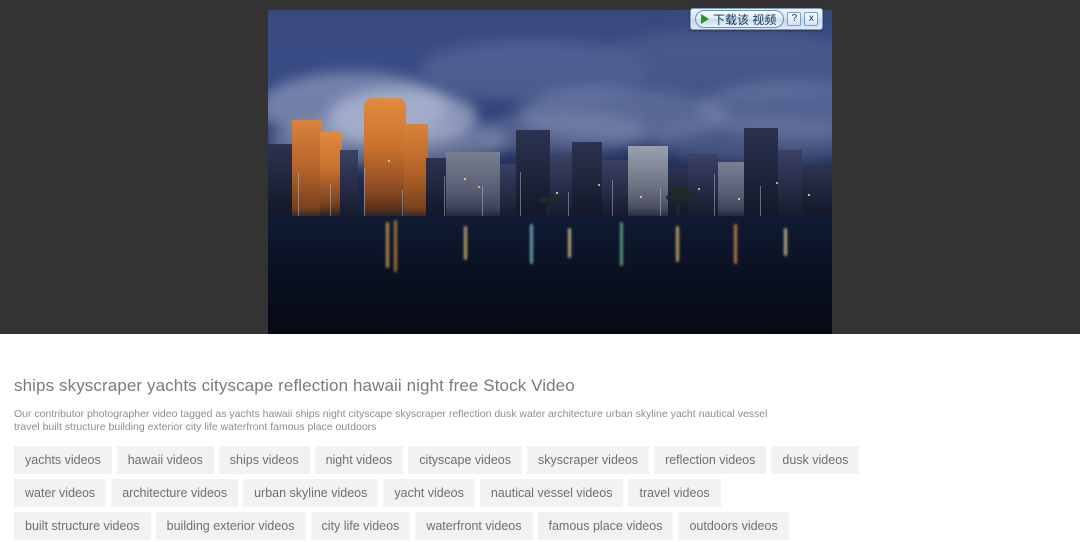  I want to click on tag-chip: hawaii videos, so click(165, 460).